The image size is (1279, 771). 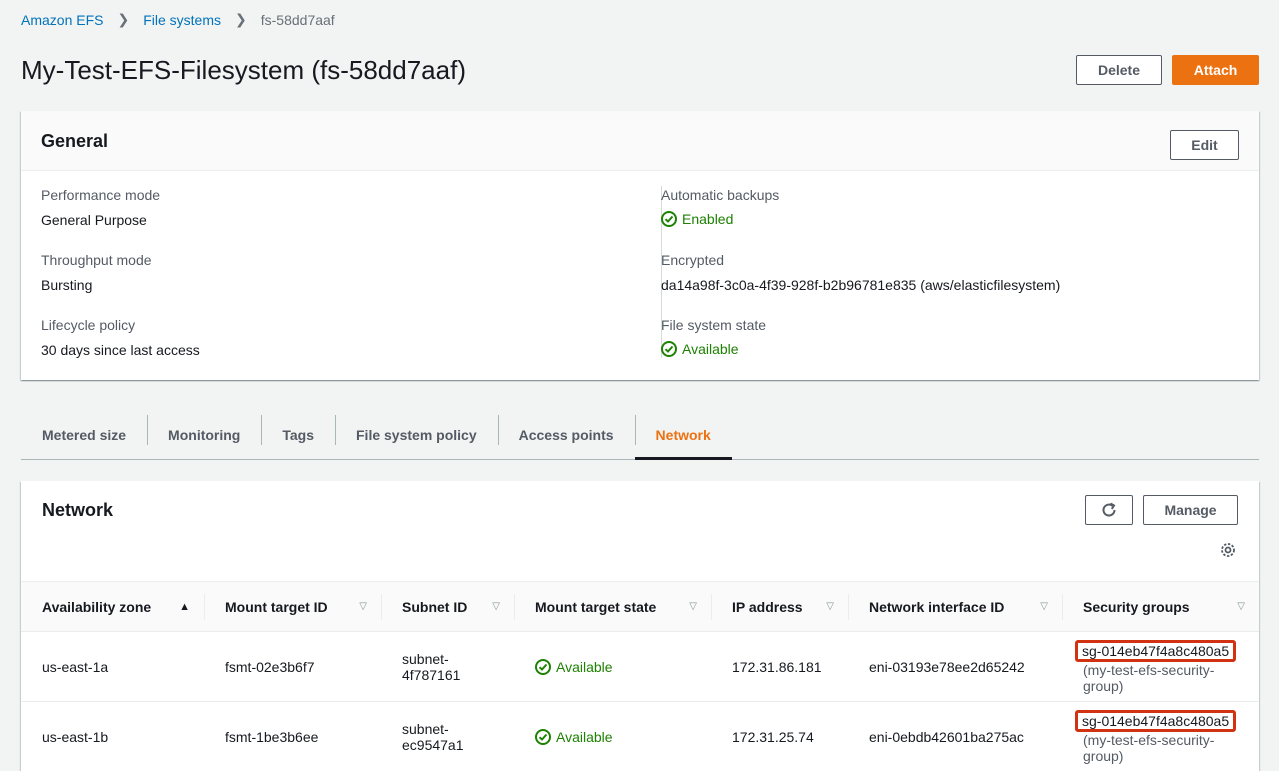 I want to click on mount-target-id-cell: fsmt-1be3b6ee, so click(x=292, y=736).